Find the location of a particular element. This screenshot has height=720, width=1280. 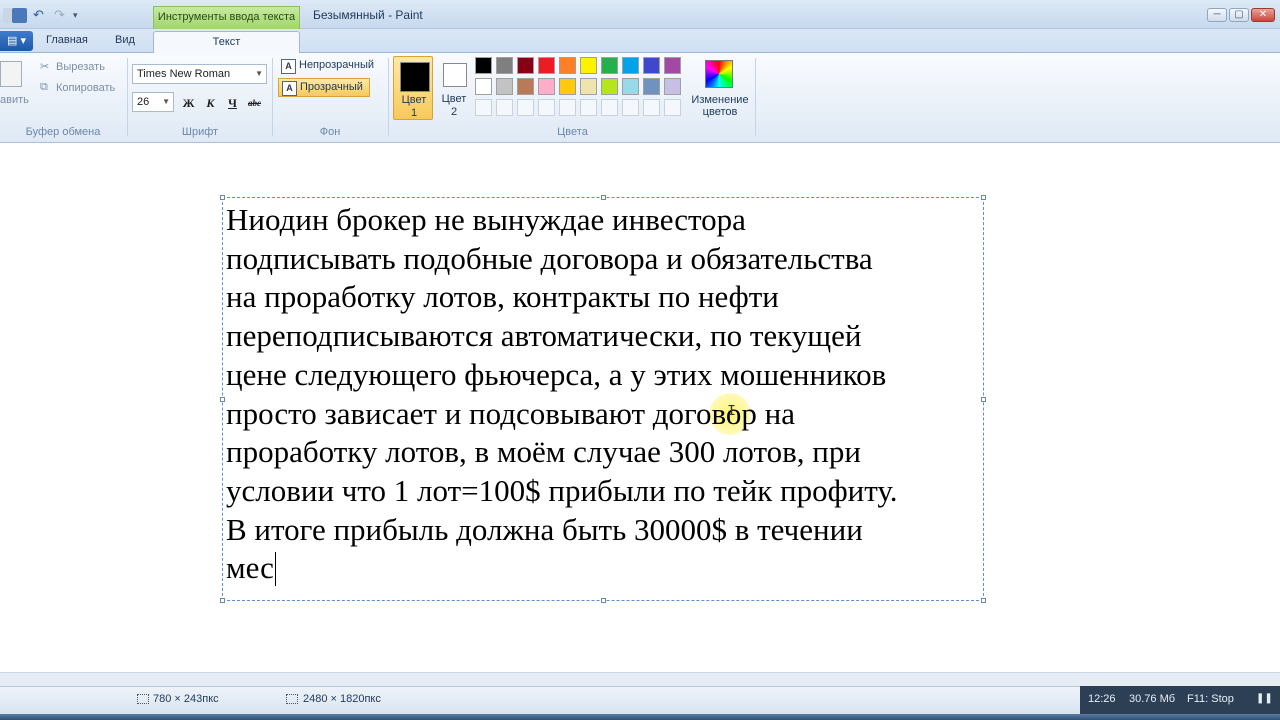

maximize-button: ▢ is located at coordinates (1239, 15).